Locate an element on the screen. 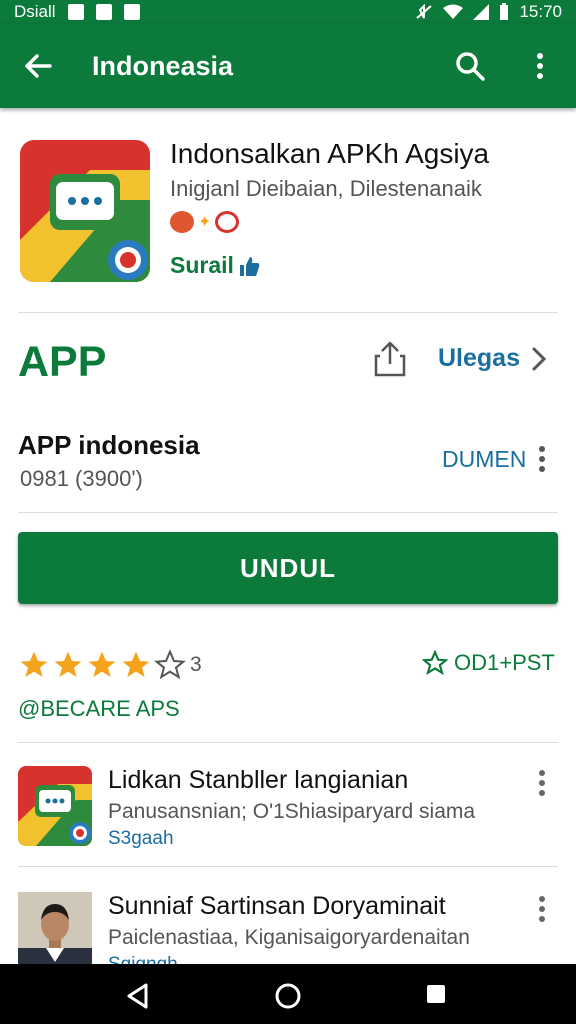 The width and height of the screenshot is (576, 1024). section-label: @BECARE APS is located at coordinates (99, 708).